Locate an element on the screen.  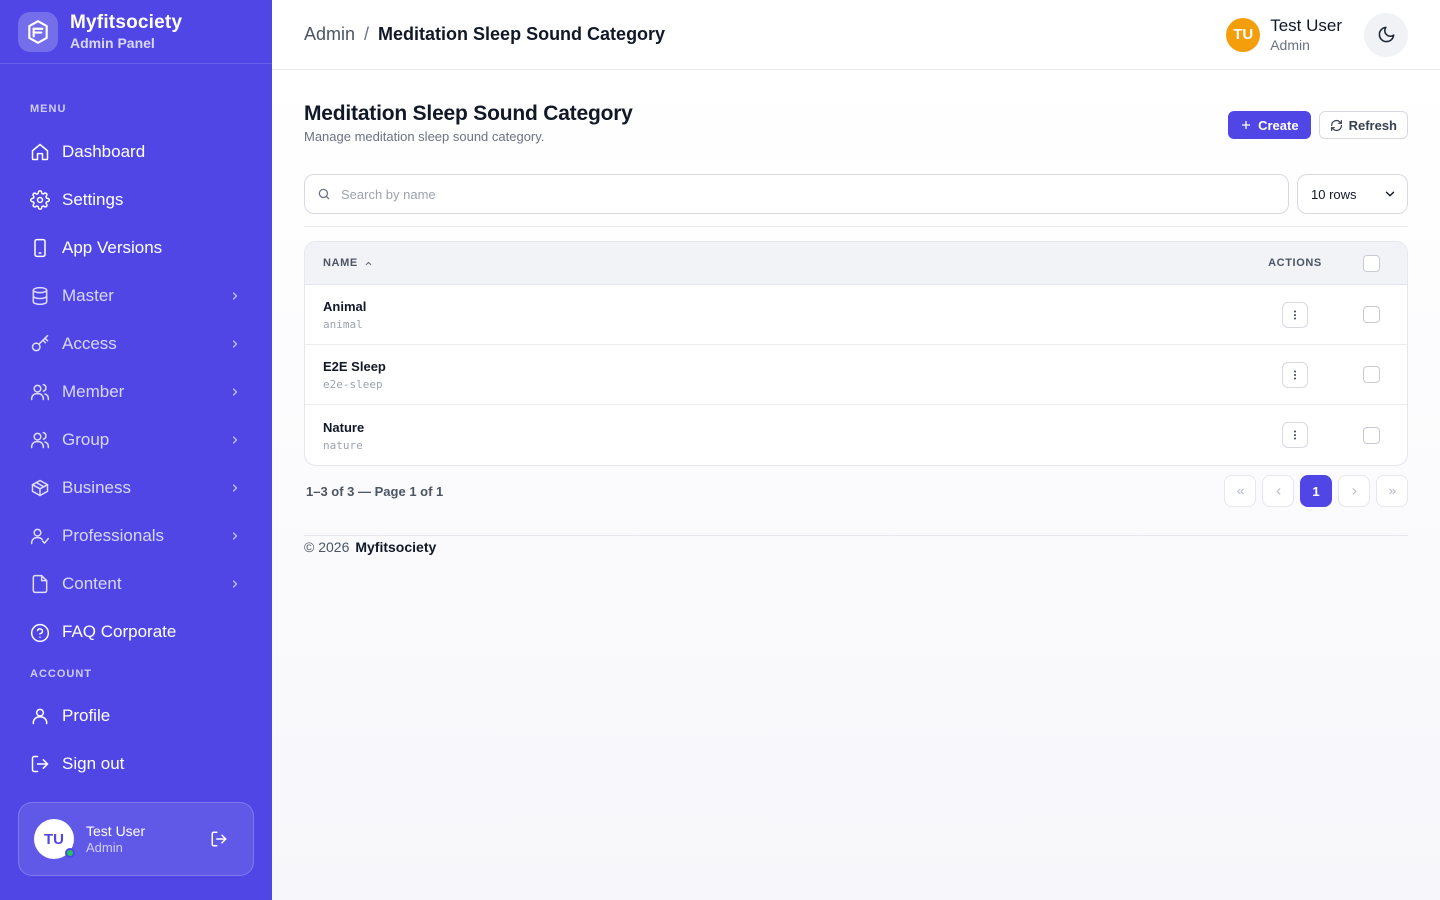
smartphone-icon is located at coordinates (40, 248).